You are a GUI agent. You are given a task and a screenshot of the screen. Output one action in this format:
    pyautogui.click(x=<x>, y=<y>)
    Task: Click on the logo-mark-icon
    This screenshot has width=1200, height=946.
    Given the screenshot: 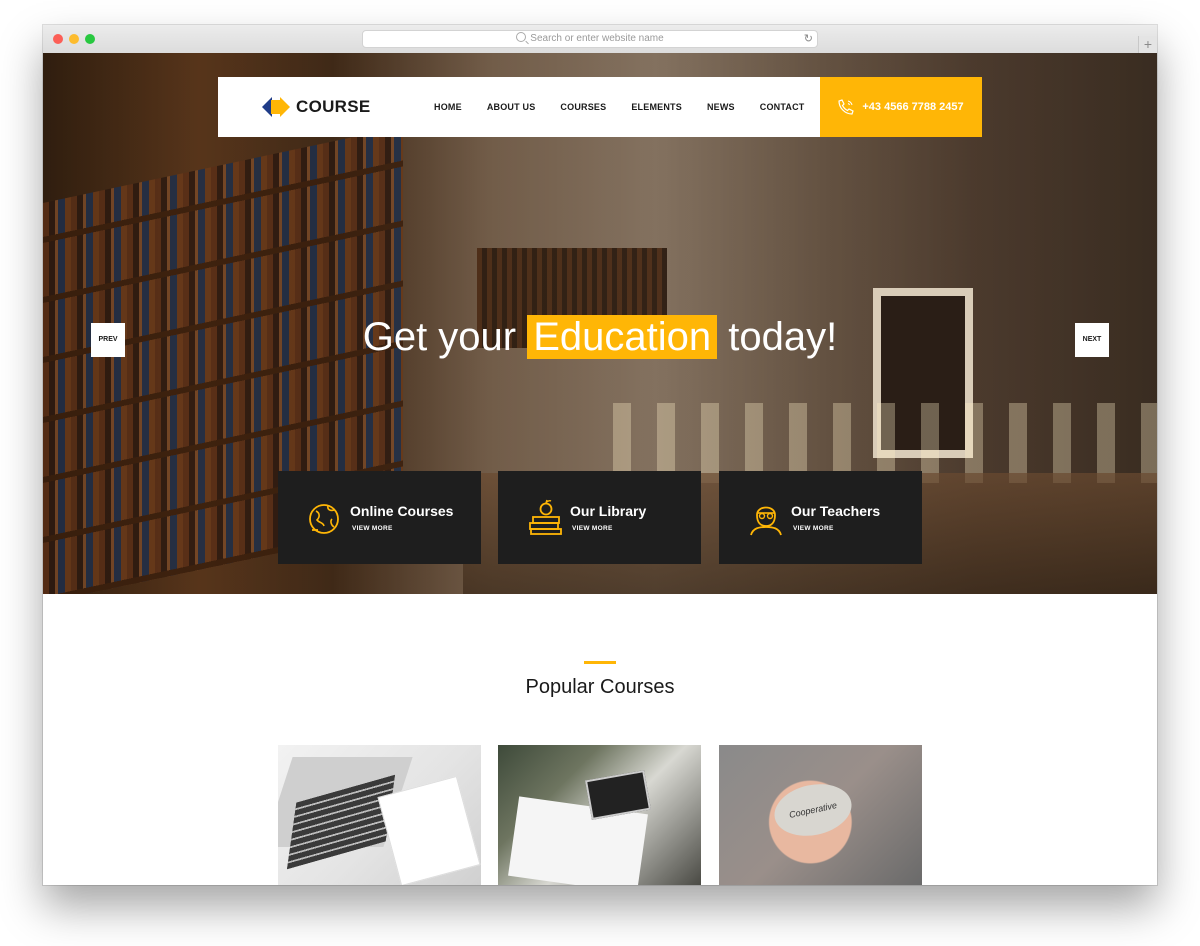 What is the action you would take?
    pyautogui.click(x=276, y=107)
    